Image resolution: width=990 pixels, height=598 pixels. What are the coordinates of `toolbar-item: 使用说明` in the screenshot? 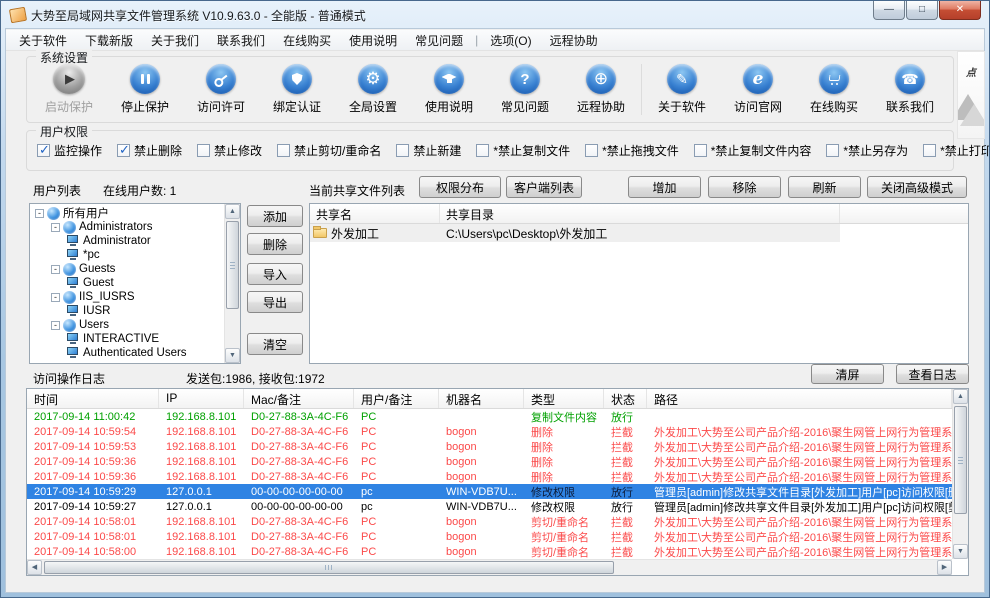 It's located at (449, 89).